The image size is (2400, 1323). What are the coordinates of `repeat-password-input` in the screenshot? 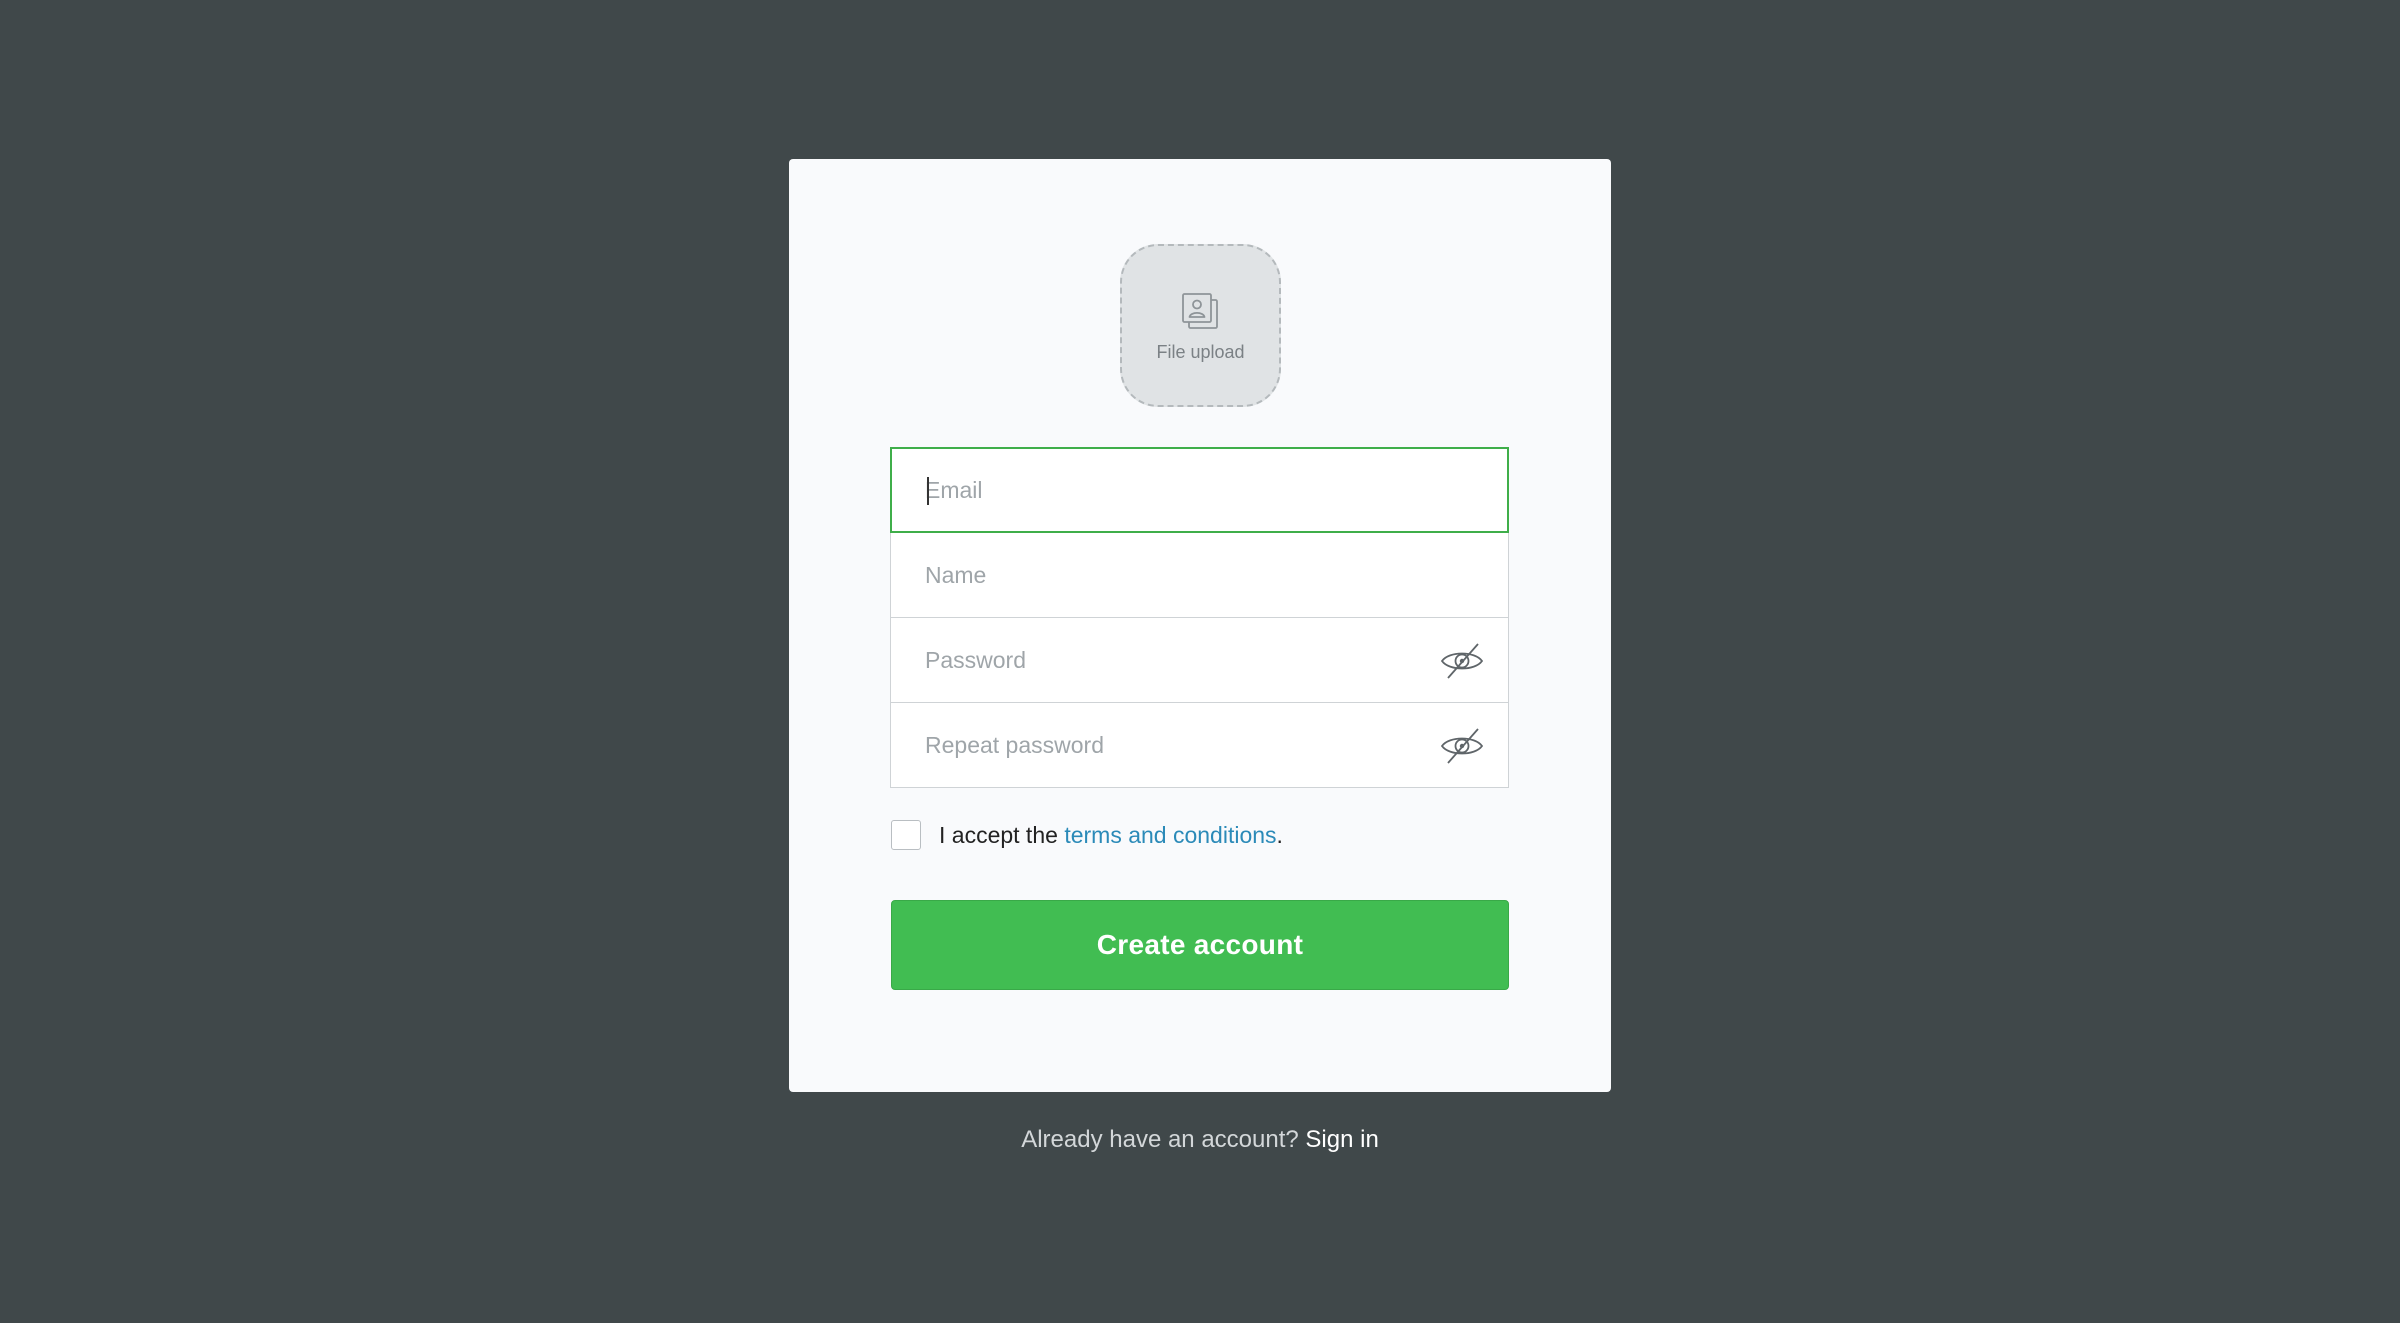 It's located at (1185, 745).